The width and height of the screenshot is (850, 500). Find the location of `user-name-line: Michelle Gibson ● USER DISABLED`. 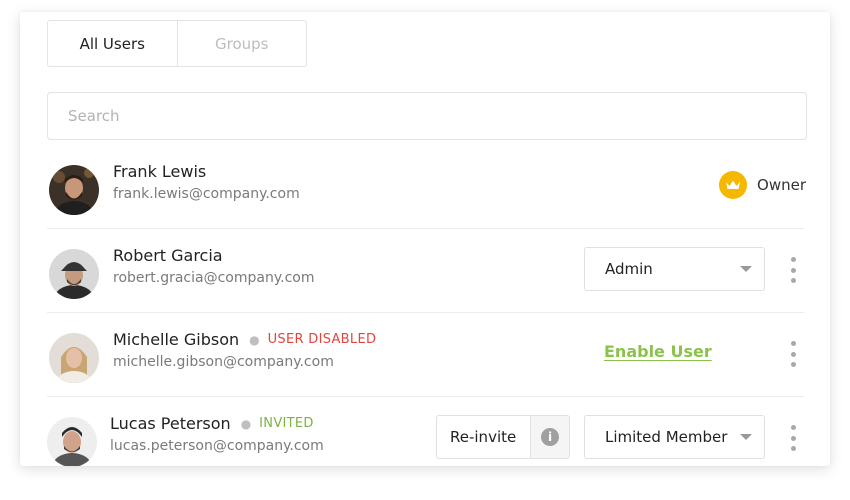

user-name-line: Michelle Gibson ● USER DISABLED is located at coordinates (244, 339).